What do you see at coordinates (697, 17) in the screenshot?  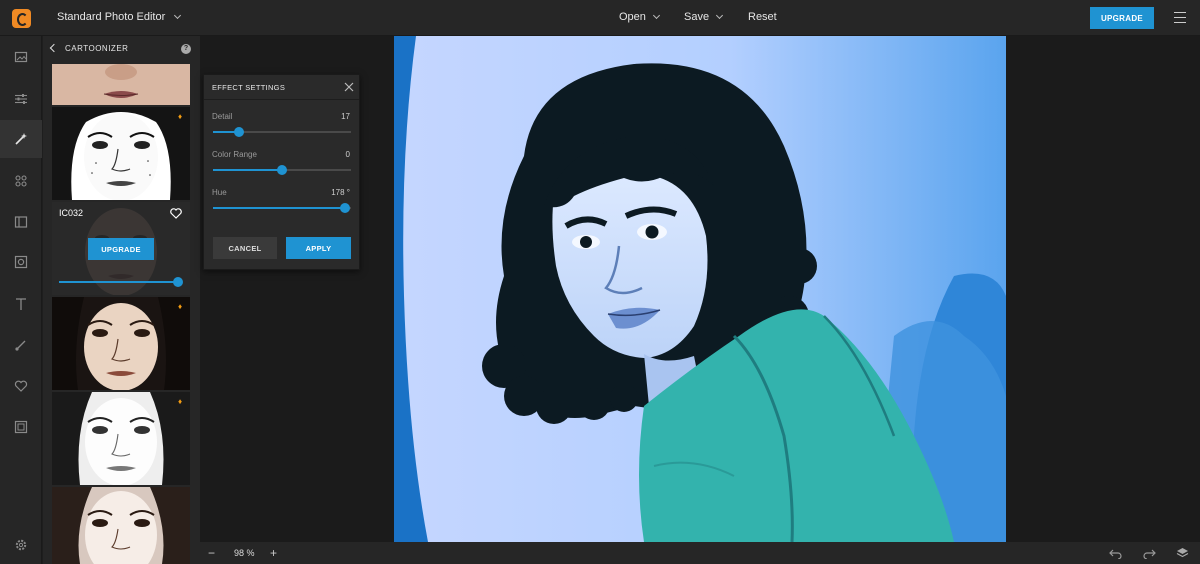 I see `save-menu-label: Save` at bounding box center [697, 17].